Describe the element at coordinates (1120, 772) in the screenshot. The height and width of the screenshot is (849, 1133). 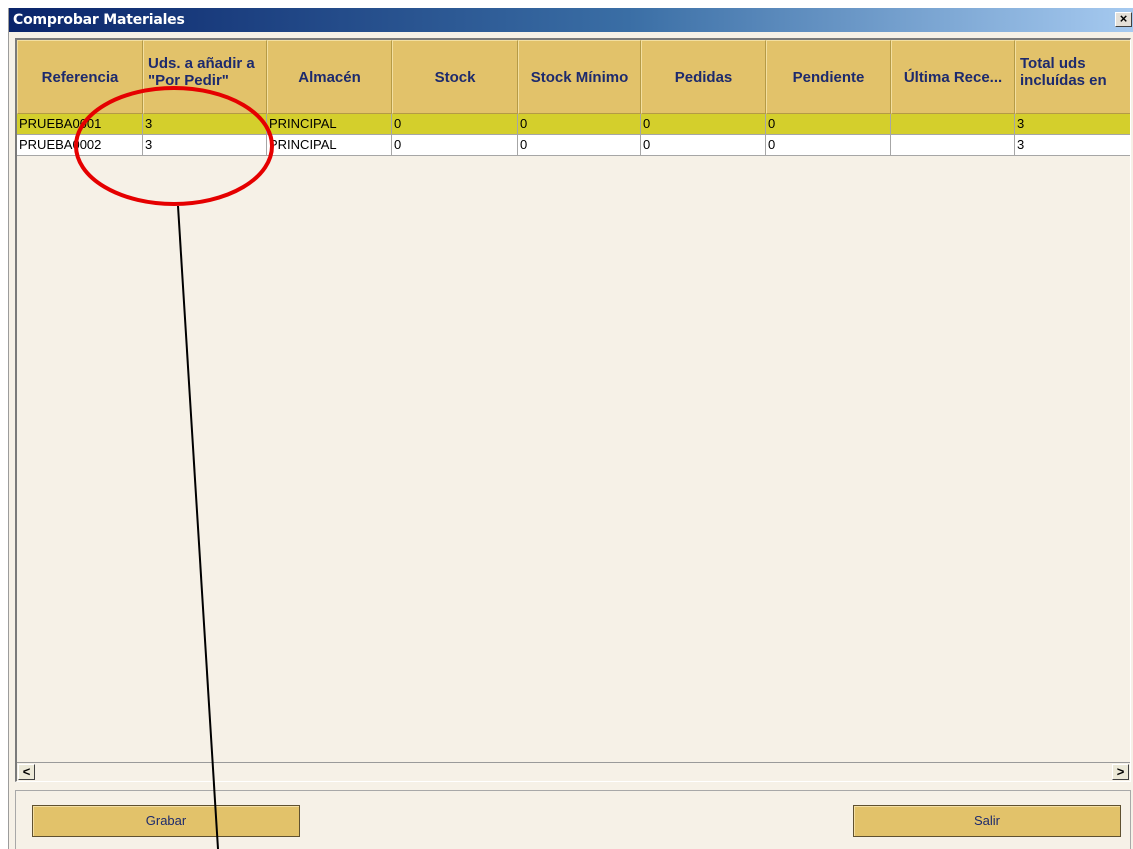
I see `scroll-right-arrow-icon: >` at that location.